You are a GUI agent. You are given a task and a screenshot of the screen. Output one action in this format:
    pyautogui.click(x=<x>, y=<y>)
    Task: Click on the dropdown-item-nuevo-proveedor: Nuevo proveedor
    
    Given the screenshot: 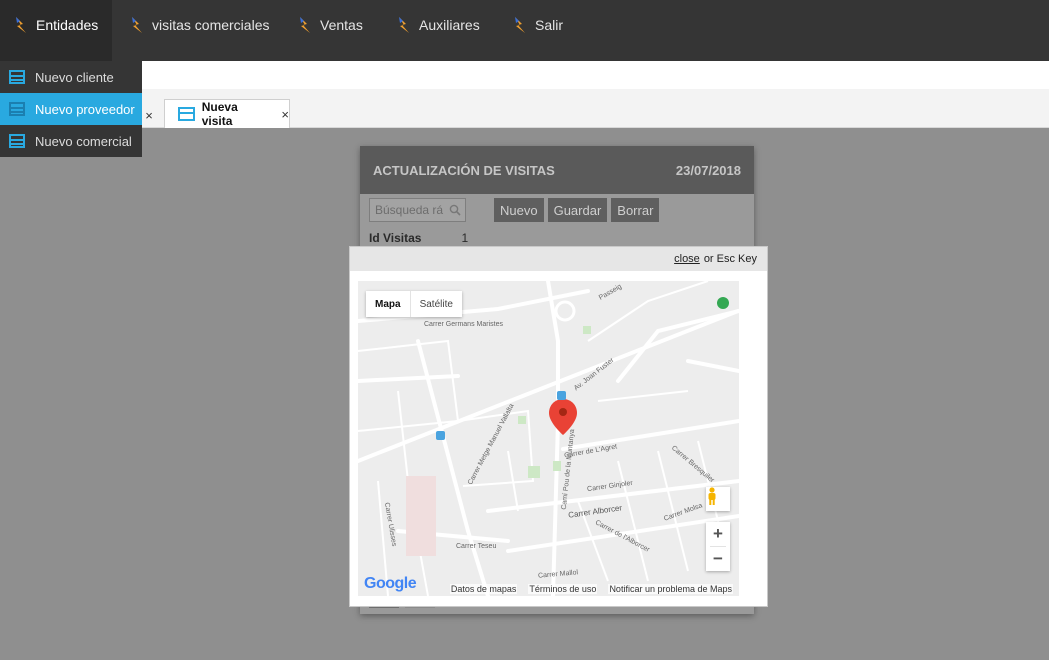 What is the action you would take?
    pyautogui.click(x=71, y=109)
    